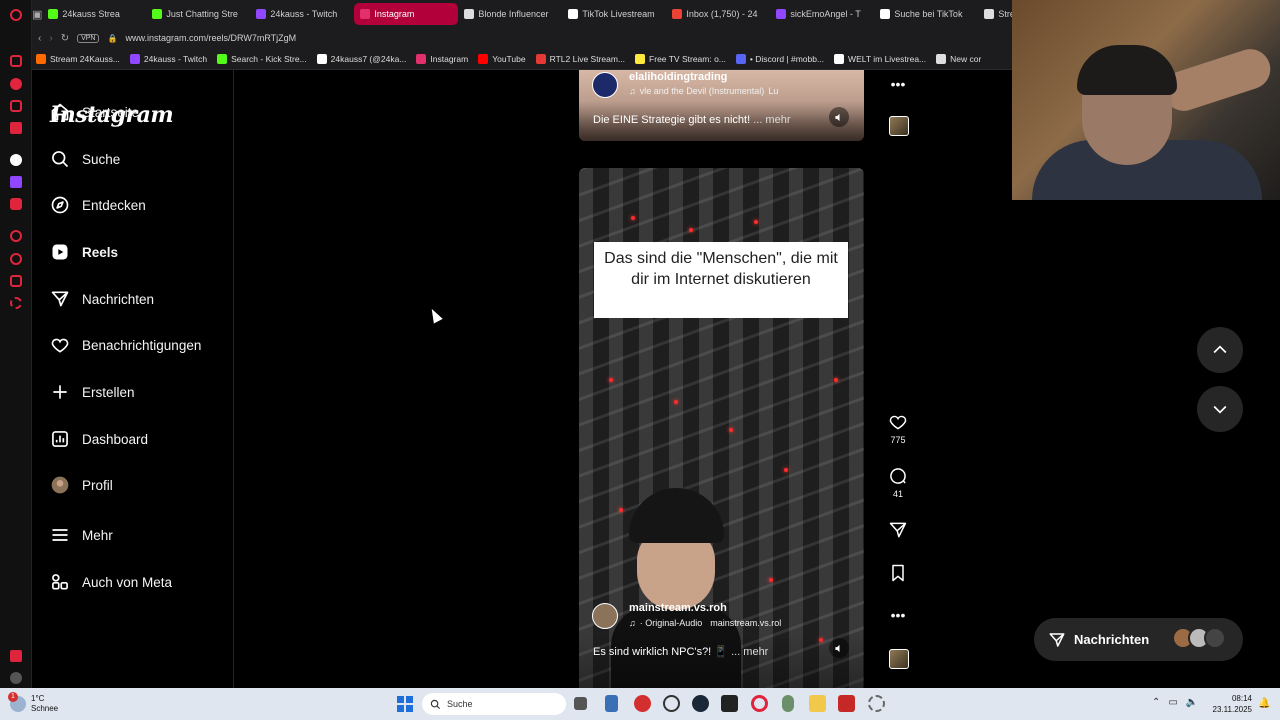 This screenshot has height=720, width=1280. Describe the element at coordinates (958, 58) in the screenshot. I see `bookmark-item: New cor` at that location.